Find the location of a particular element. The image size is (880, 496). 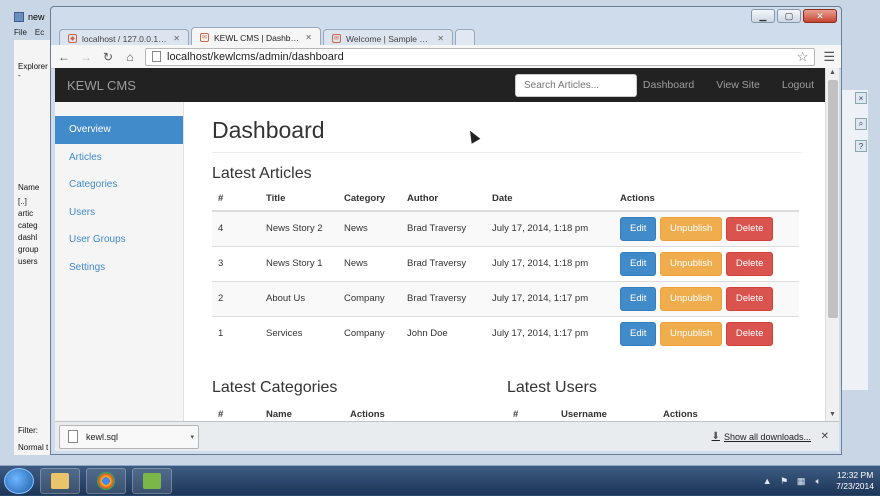

page-icon is located at coordinates (156, 56).